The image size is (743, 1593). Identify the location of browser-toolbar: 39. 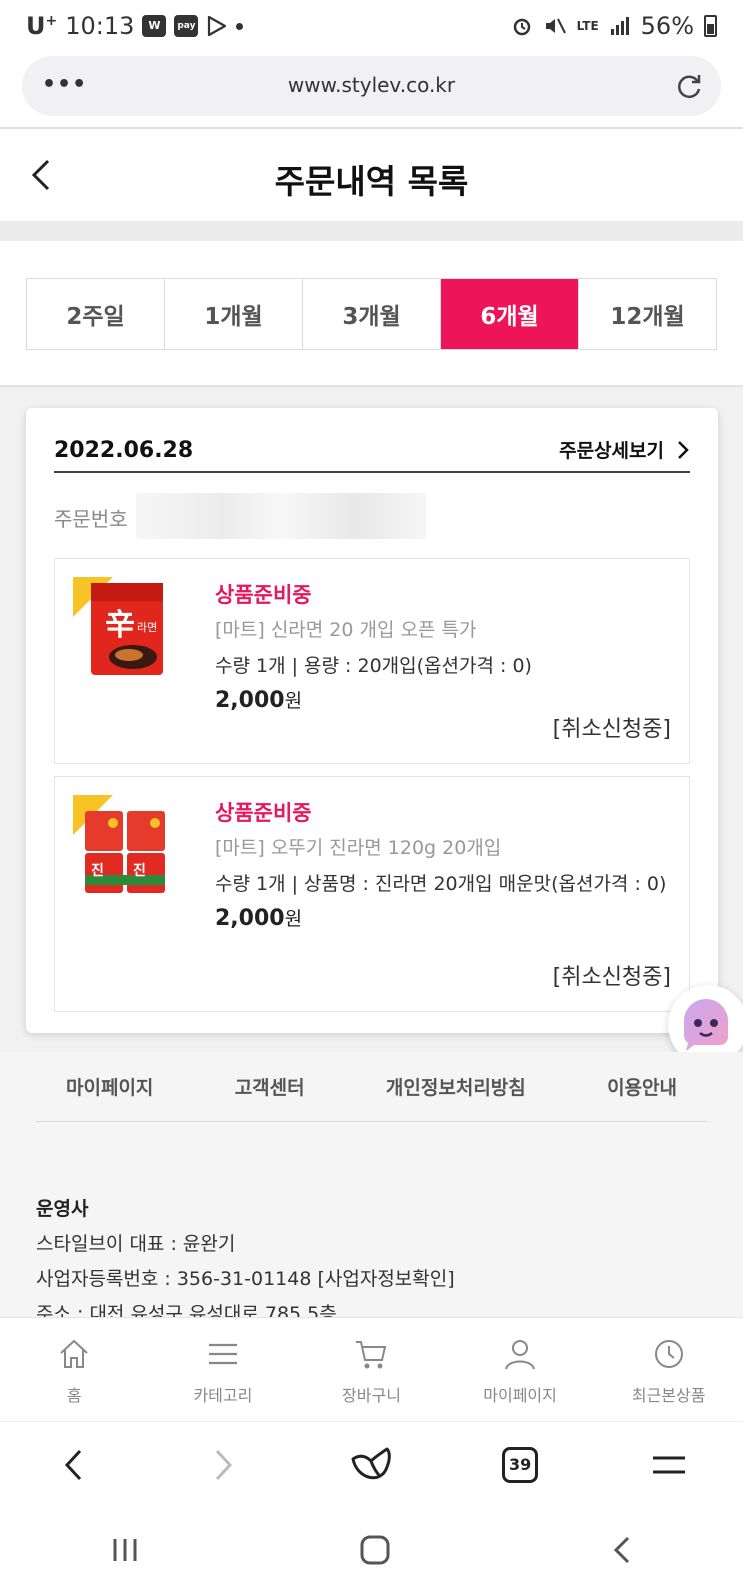
(371, 1464).